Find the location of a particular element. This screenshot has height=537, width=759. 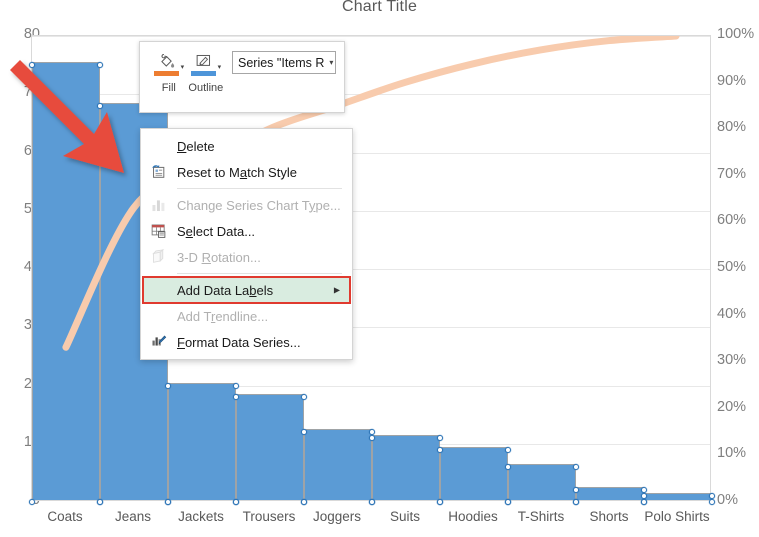

y-axis-right-tick: 60% is located at coordinates (732, 220).